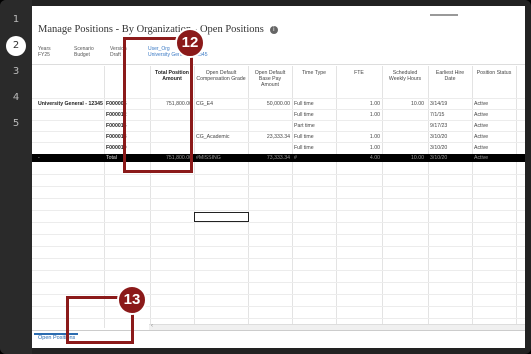  What do you see at coordinates (16, 177) in the screenshot?
I see `step-rail: 1 2 3 4 5` at bounding box center [16, 177].